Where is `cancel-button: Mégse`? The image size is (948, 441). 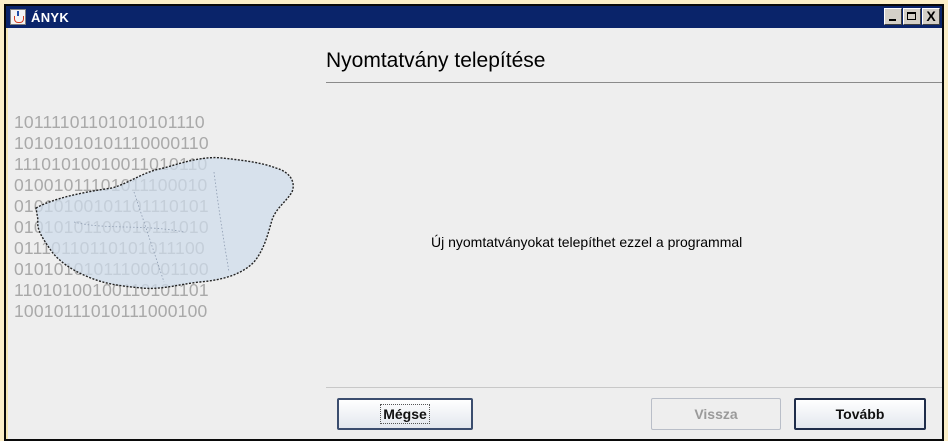 cancel-button: Mégse is located at coordinates (405, 414).